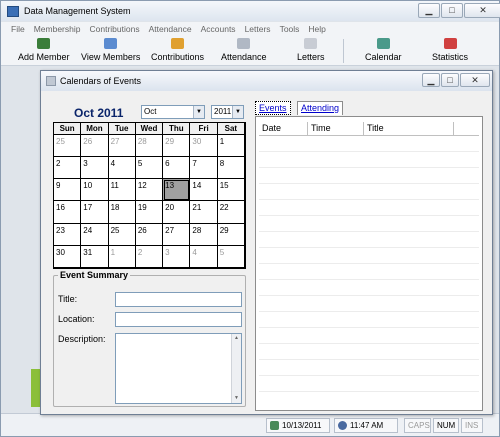  I want to click on menu-file: File, so click(18, 29).